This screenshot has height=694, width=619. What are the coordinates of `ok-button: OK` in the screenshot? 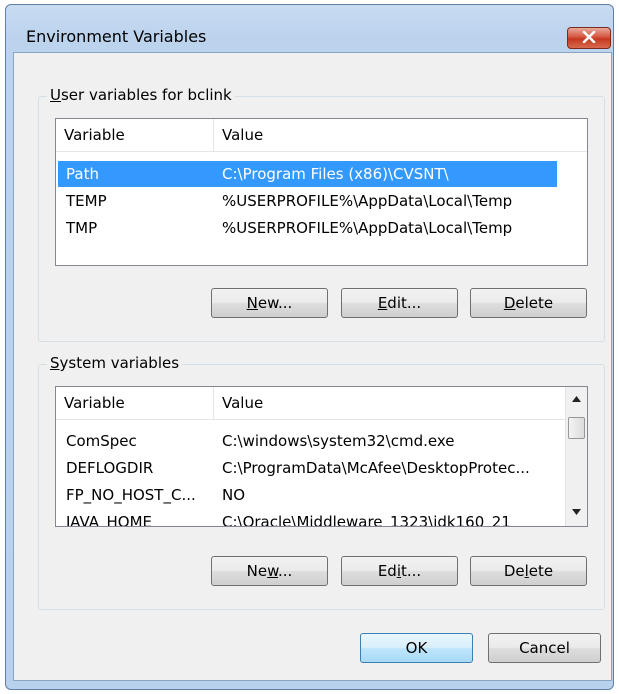 It's located at (416, 648).